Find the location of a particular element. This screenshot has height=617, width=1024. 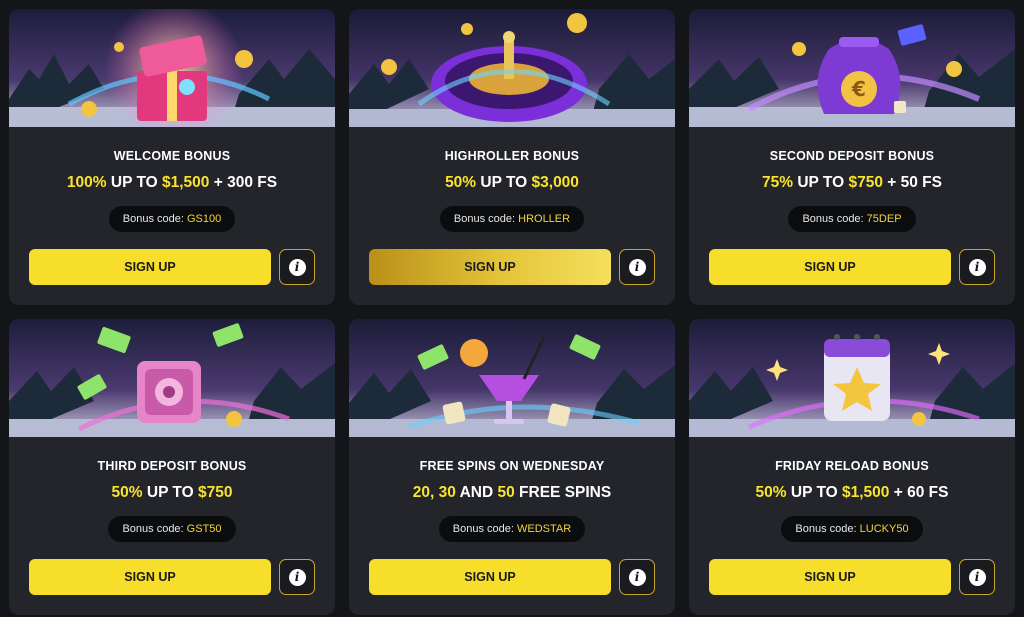

cocktail-dice-illustration is located at coordinates (512, 378).